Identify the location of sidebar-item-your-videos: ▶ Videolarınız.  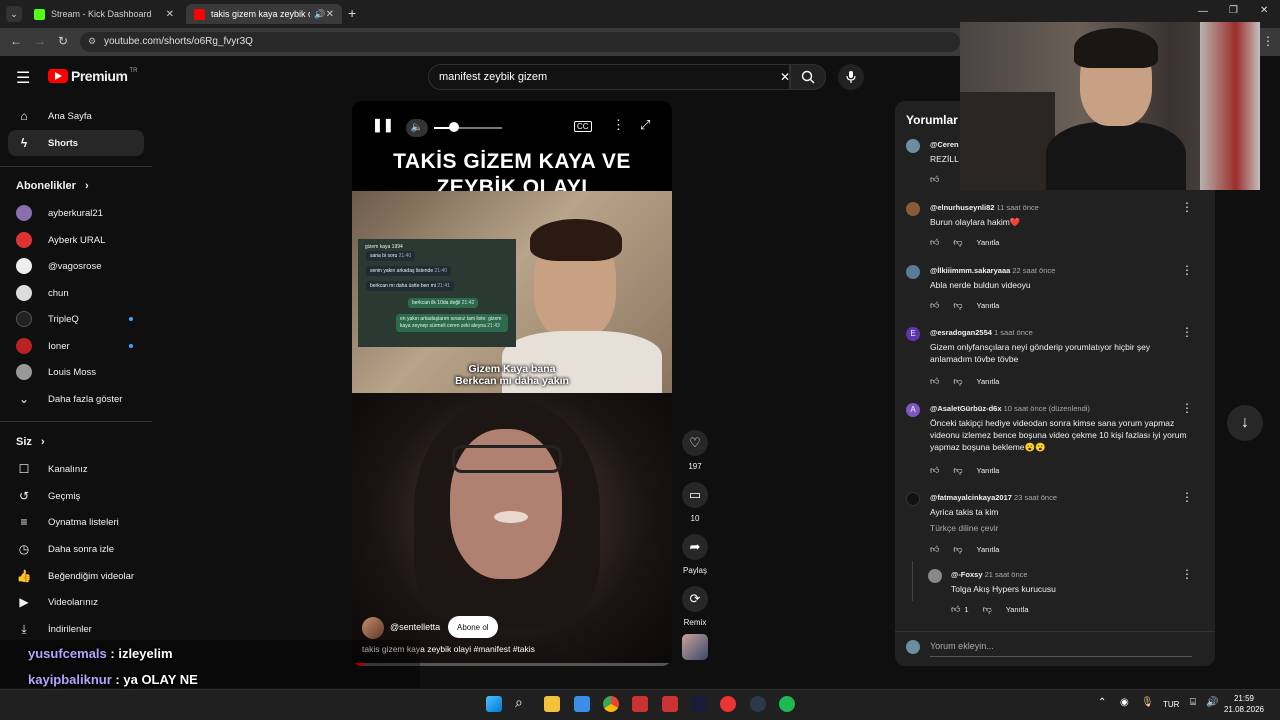
(76, 602).